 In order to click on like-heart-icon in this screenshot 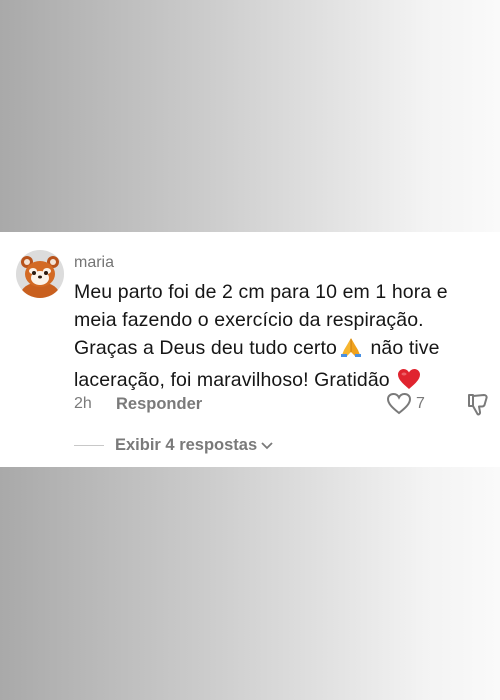, I will do `click(399, 406)`.